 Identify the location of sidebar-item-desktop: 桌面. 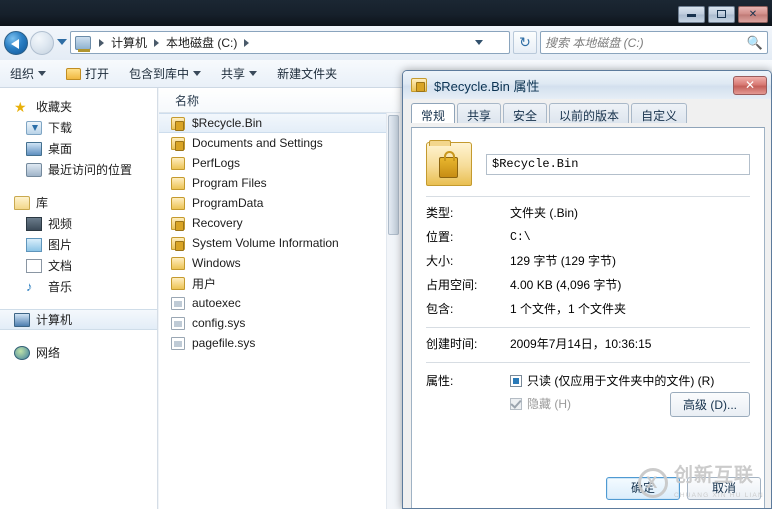
(78, 148).